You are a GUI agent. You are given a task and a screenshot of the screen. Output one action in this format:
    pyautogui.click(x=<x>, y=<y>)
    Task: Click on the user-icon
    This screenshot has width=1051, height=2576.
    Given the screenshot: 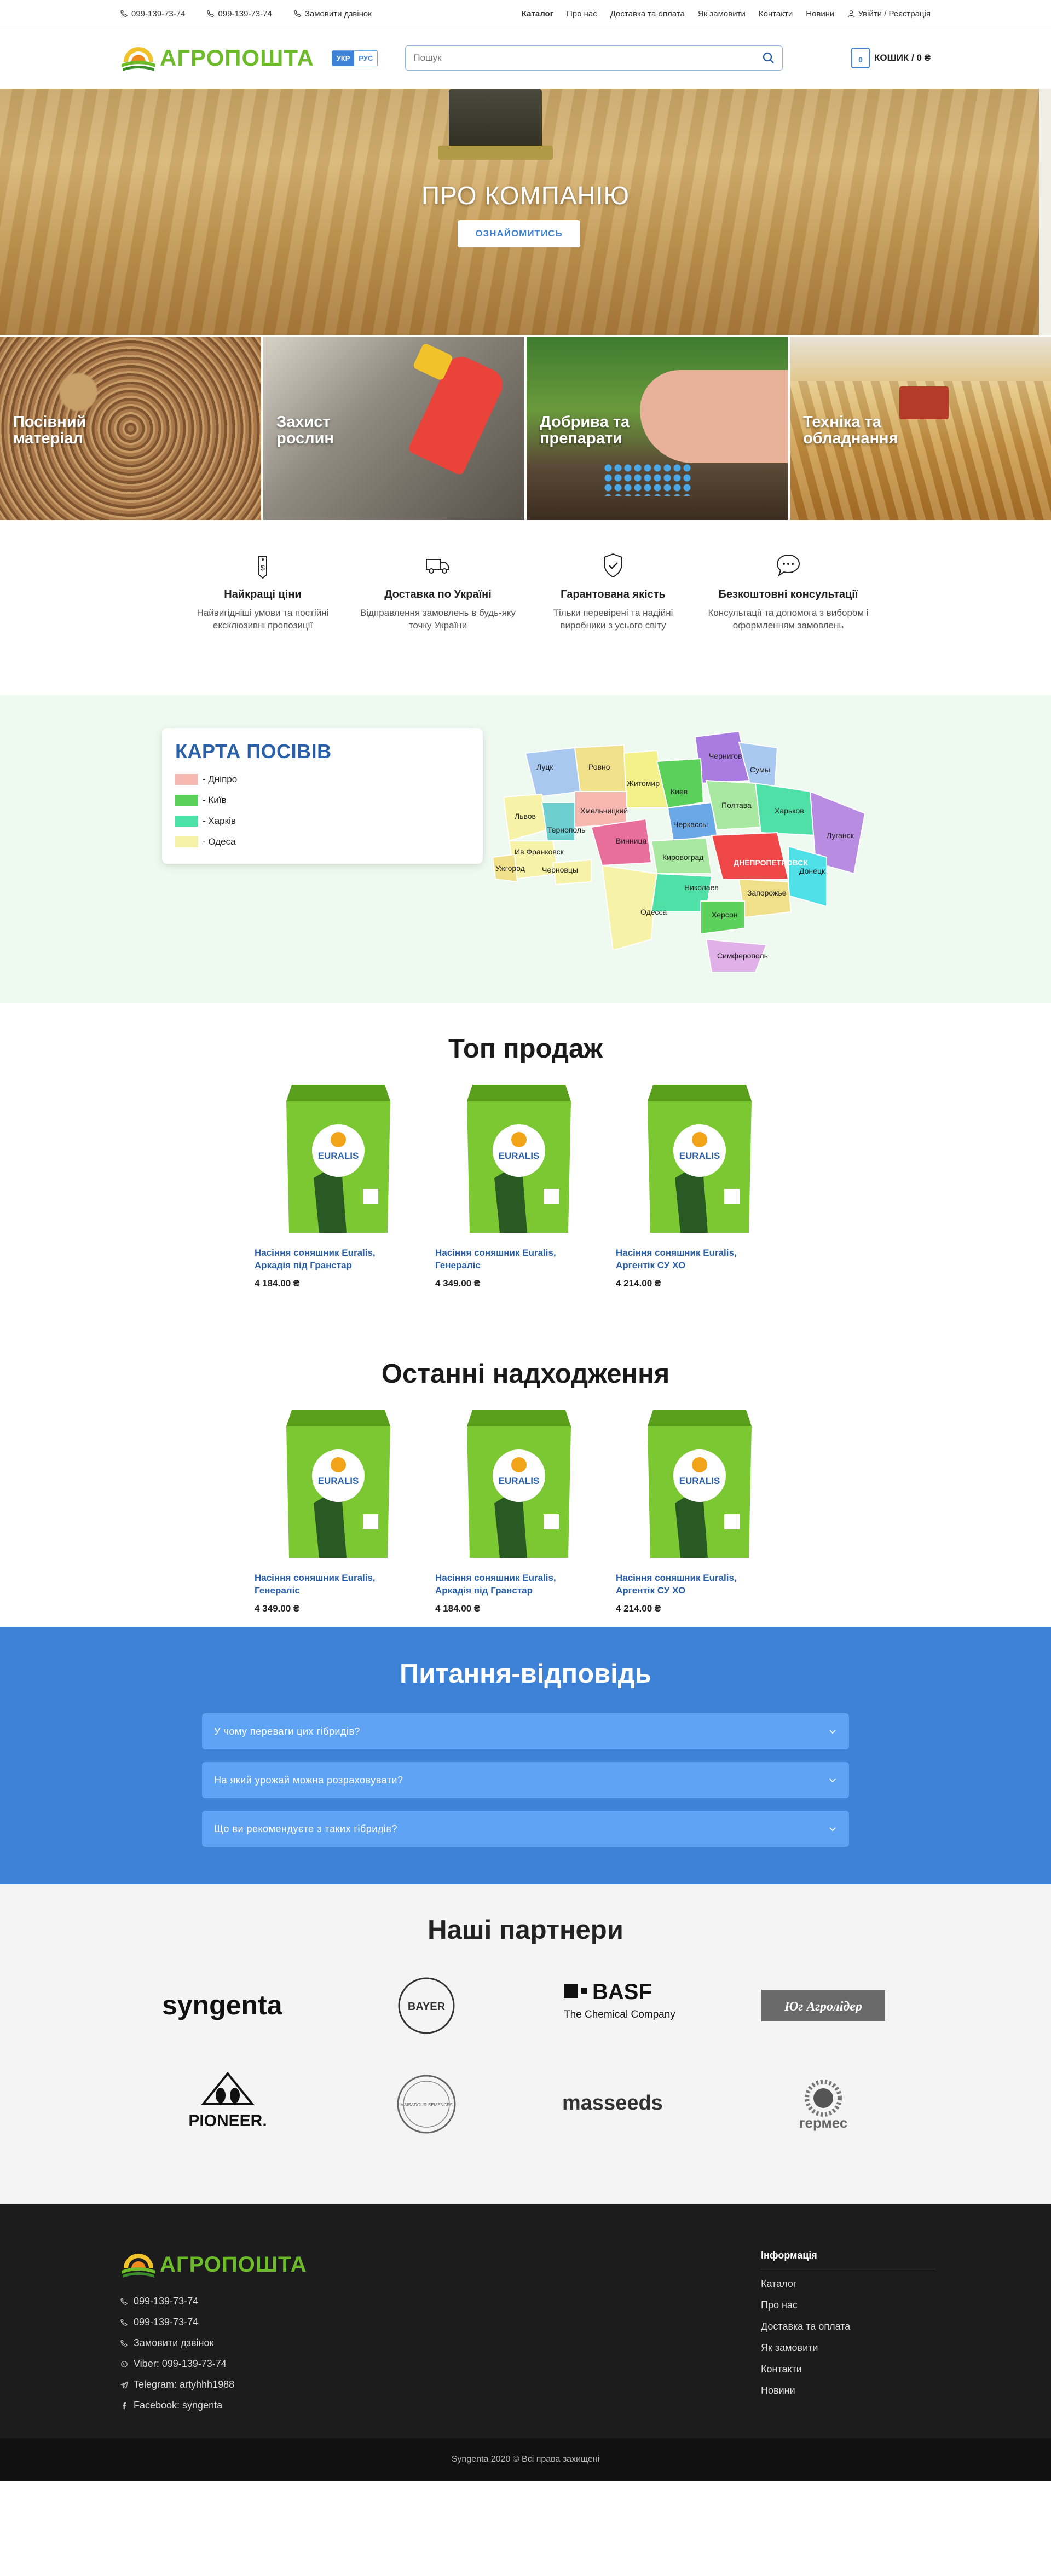 What is the action you would take?
    pyautogui.click(x=851, y=14)
    